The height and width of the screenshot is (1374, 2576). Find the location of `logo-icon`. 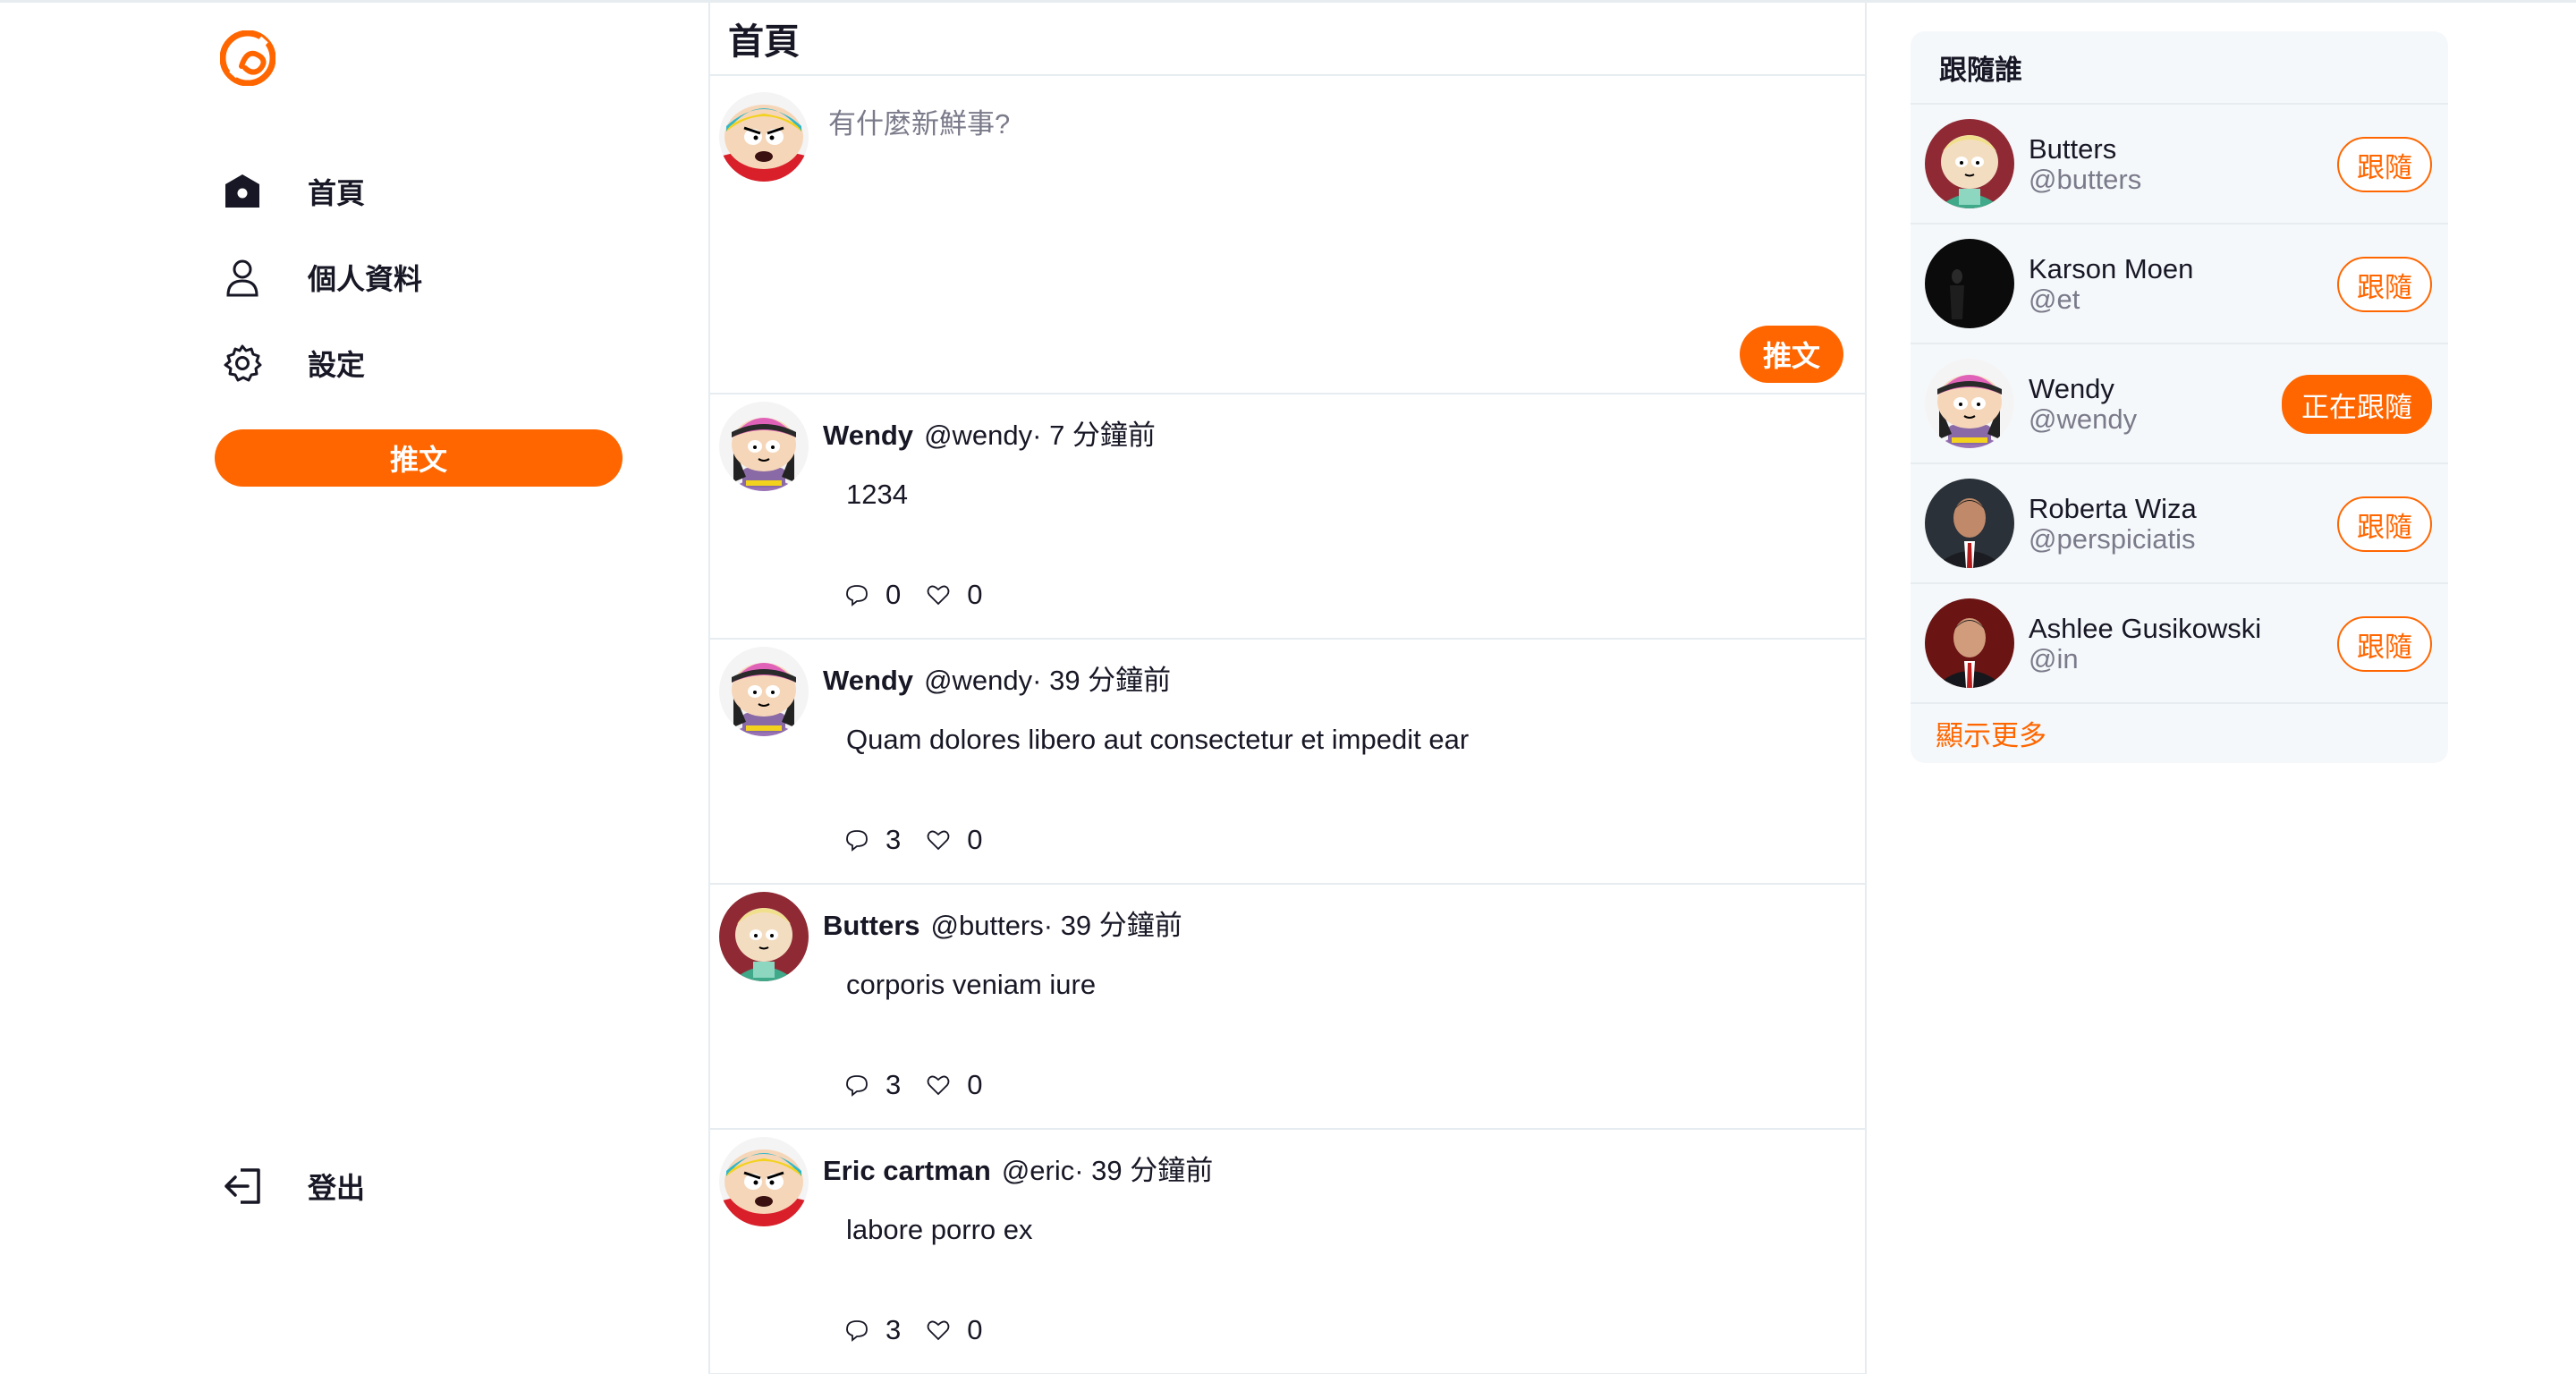

logo-icon is located at coordinates (247, 58).